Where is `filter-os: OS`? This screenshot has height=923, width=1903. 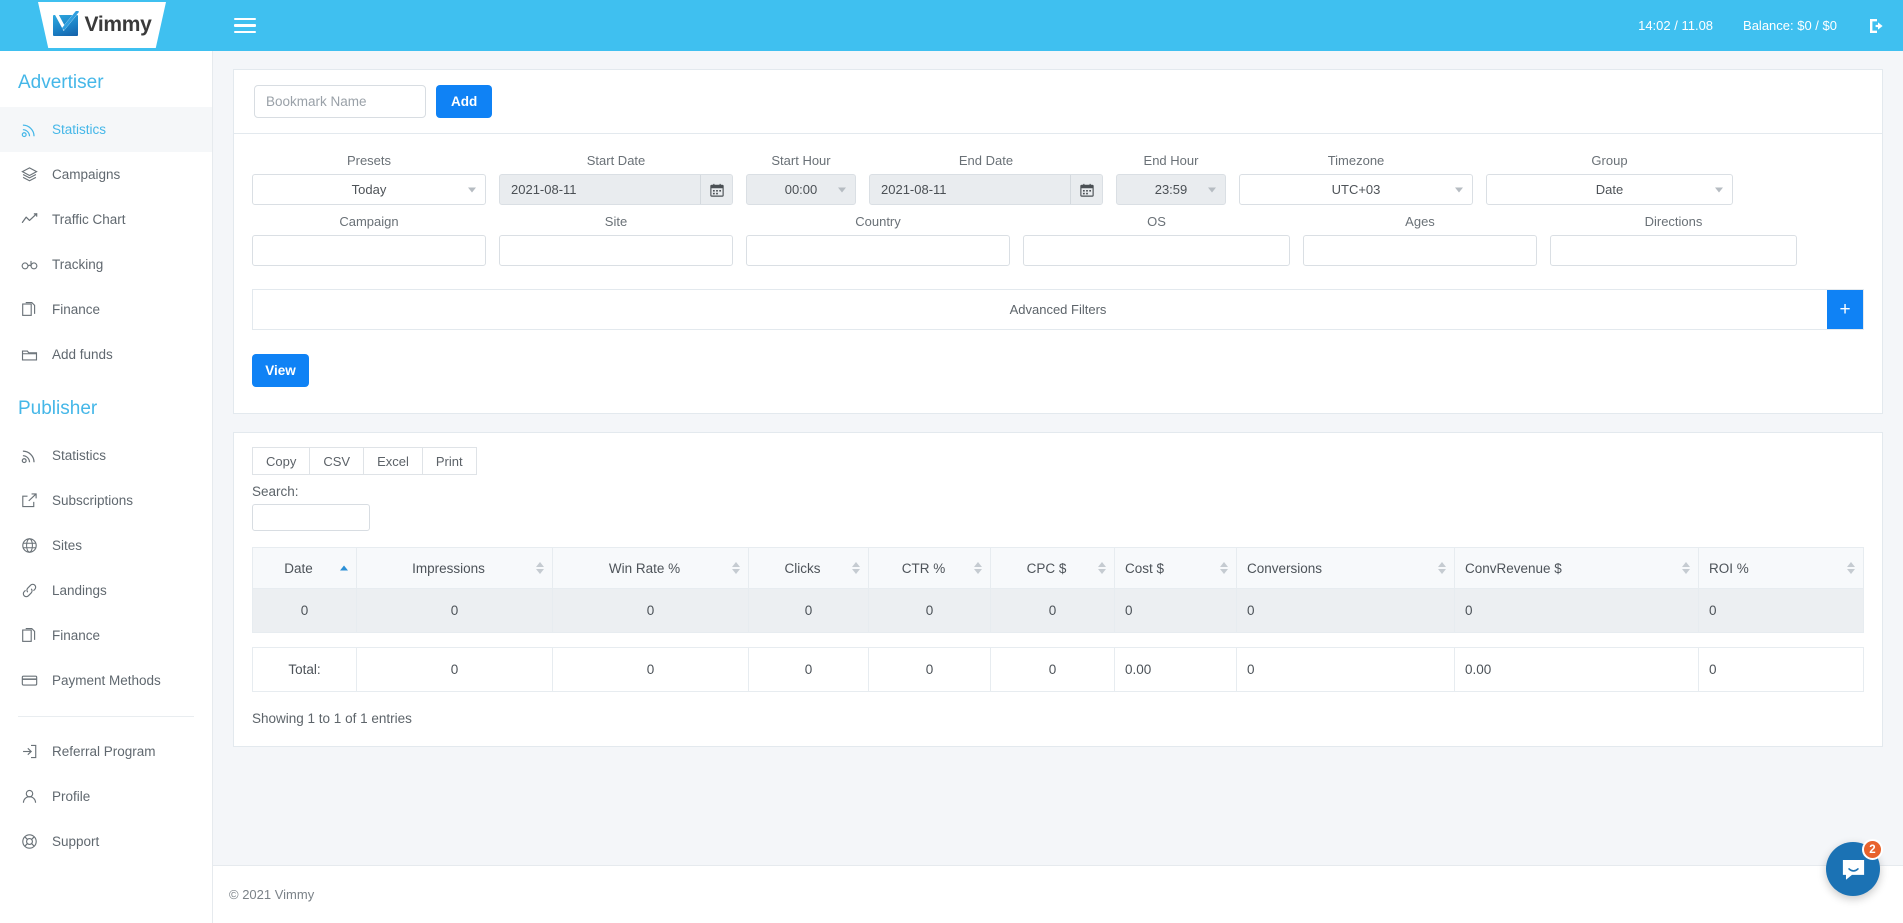
filter-os: OS is located at coordinates (1156, 235).